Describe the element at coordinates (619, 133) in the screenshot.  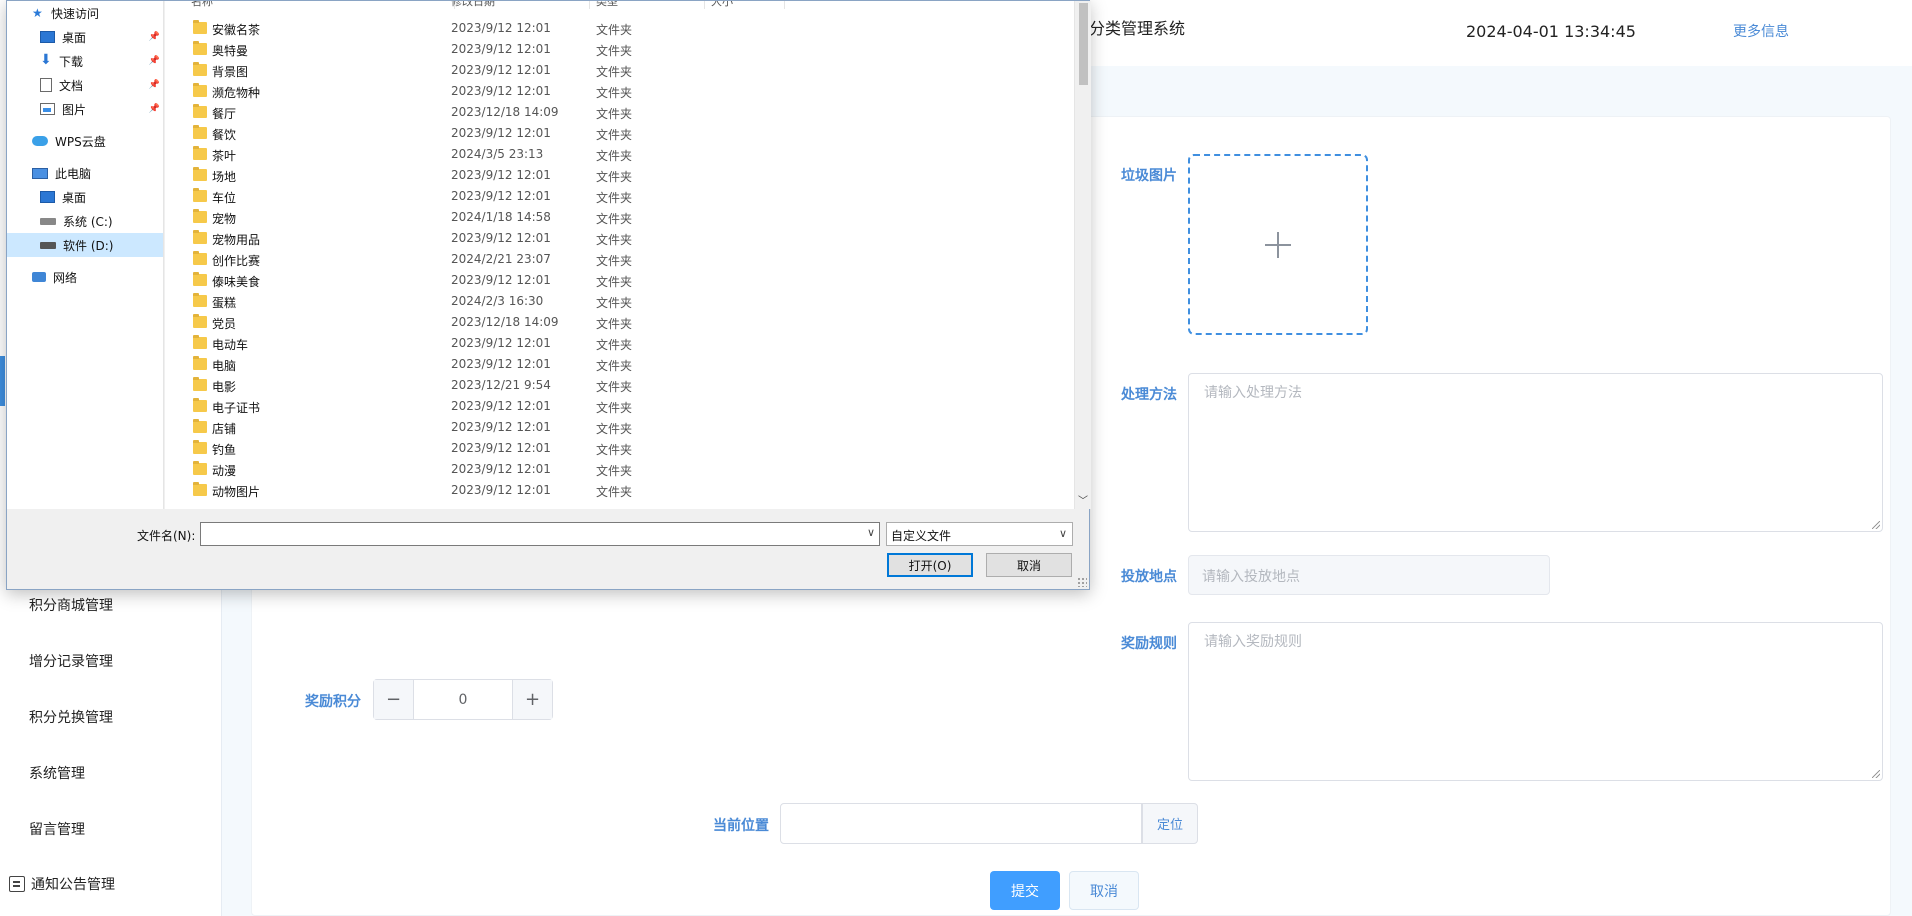
I see `file-row: 餐饮 2023/9/12 12:01 文件夹` at that location.